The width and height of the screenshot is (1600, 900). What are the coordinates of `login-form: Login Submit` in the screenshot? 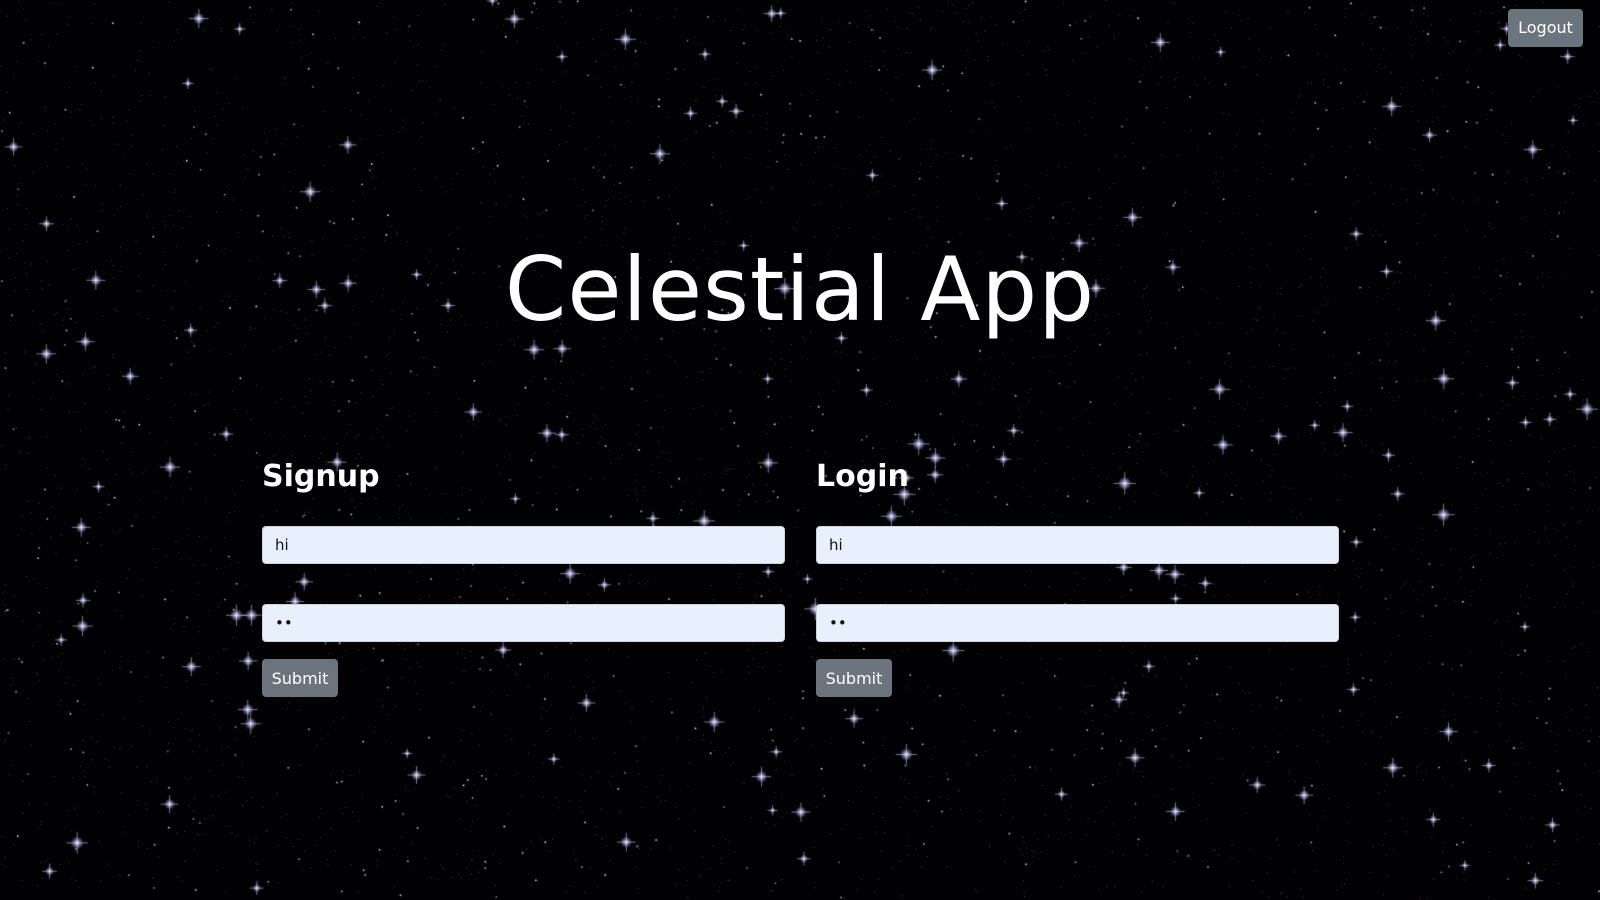 It's located at (1077, 576).